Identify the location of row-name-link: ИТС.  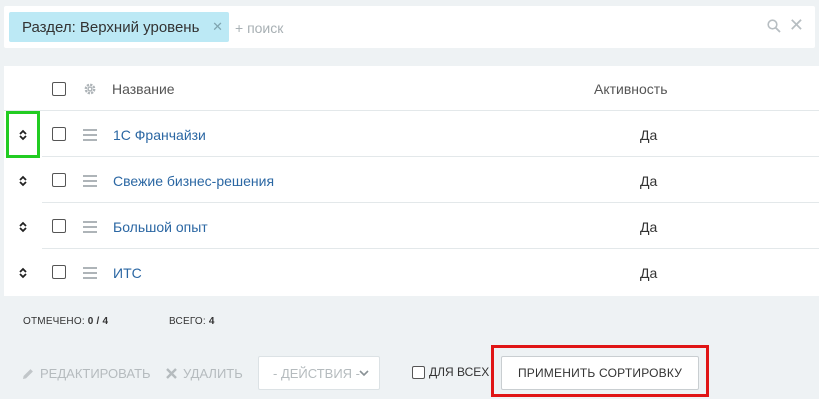
(127, 273).